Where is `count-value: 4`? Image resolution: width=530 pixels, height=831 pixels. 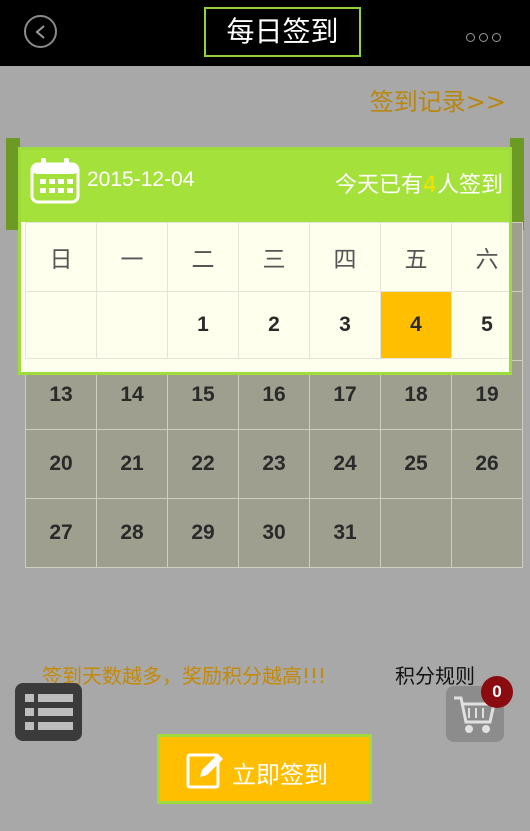
count-value: 4 is located at coordinates (429, 185).